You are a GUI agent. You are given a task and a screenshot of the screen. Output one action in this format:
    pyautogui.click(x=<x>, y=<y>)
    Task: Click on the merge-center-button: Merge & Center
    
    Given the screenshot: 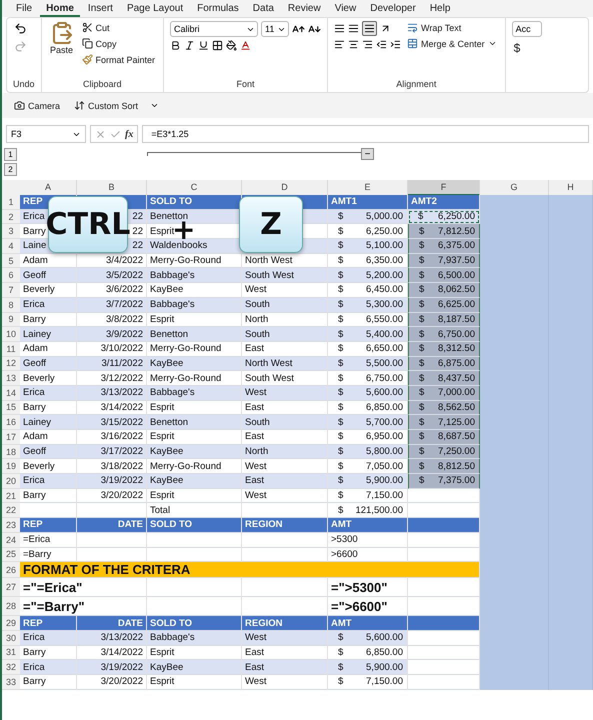 What is the action you would take?
    pyautogui.click(x=452, y=43)
    